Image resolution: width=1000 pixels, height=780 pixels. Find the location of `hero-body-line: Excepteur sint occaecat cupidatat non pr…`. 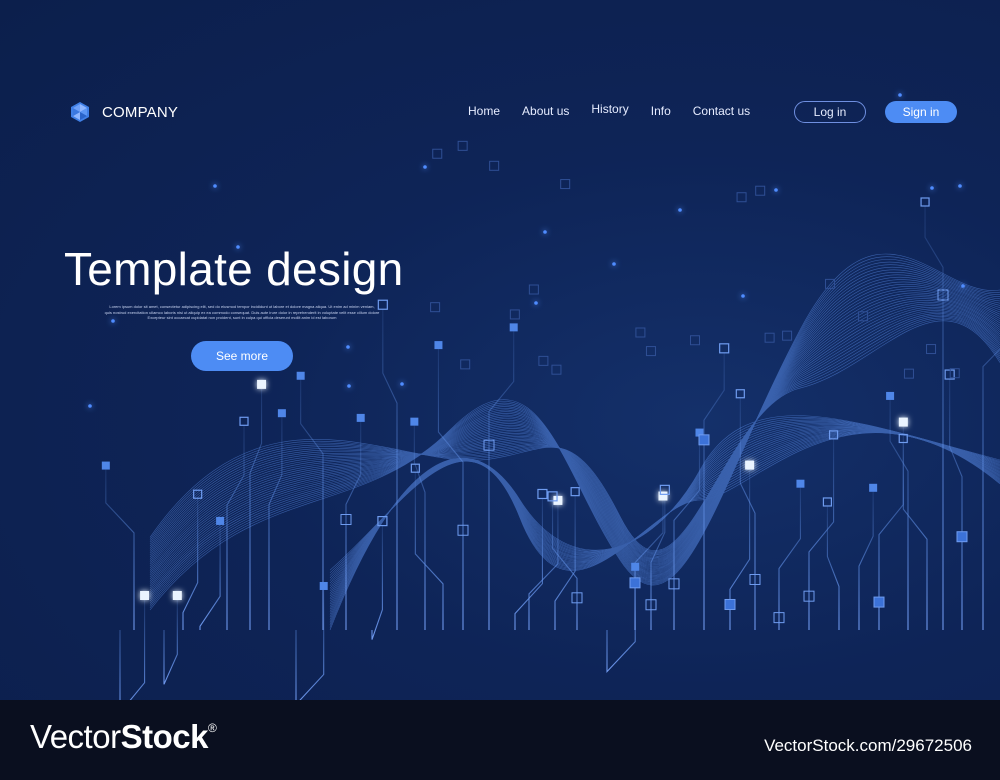

hero-body-line: Excepteur sint occaecat cupidatat non pr… is located at coordinates (242, 318).